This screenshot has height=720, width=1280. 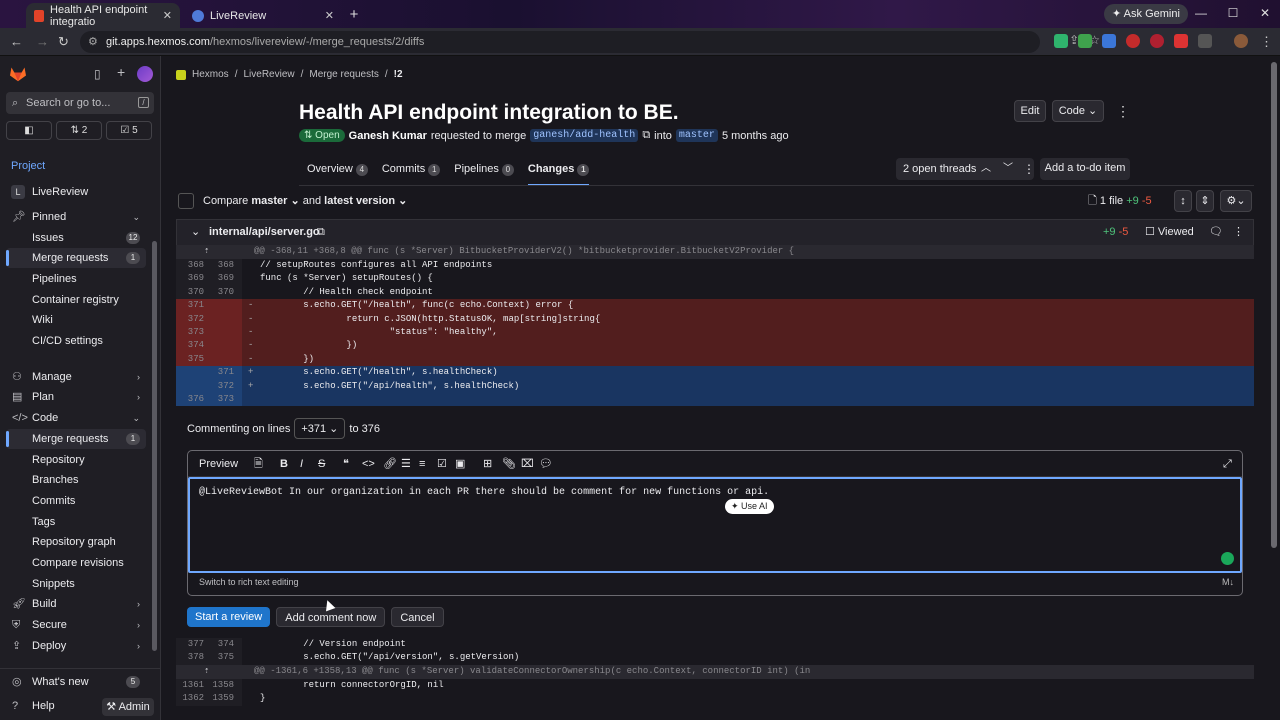 What do you see at coordinates (343, 74) in the screenshot?
I see `breadcrumb-item: Merge requests` at bounding box center [343, 74].